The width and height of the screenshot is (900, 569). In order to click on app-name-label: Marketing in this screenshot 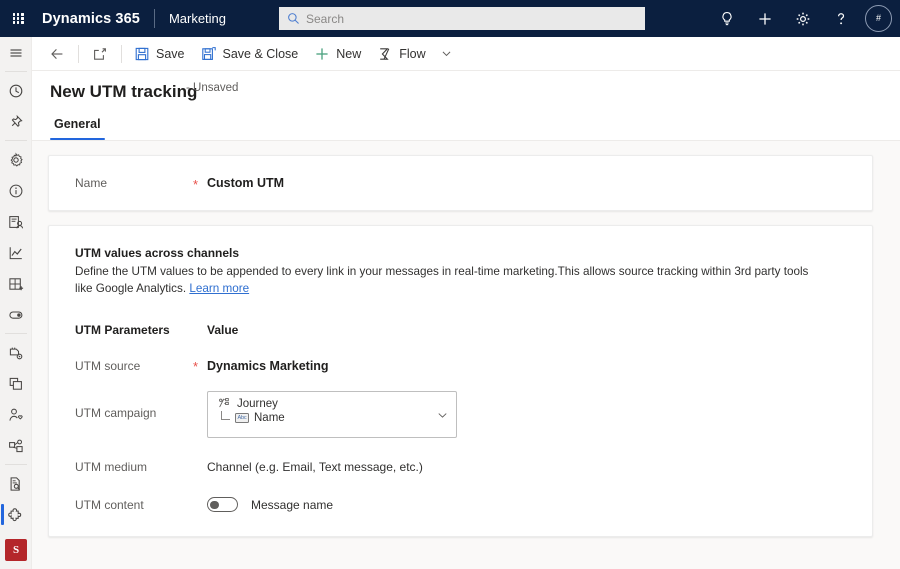, I will do `click(197, 18)`.